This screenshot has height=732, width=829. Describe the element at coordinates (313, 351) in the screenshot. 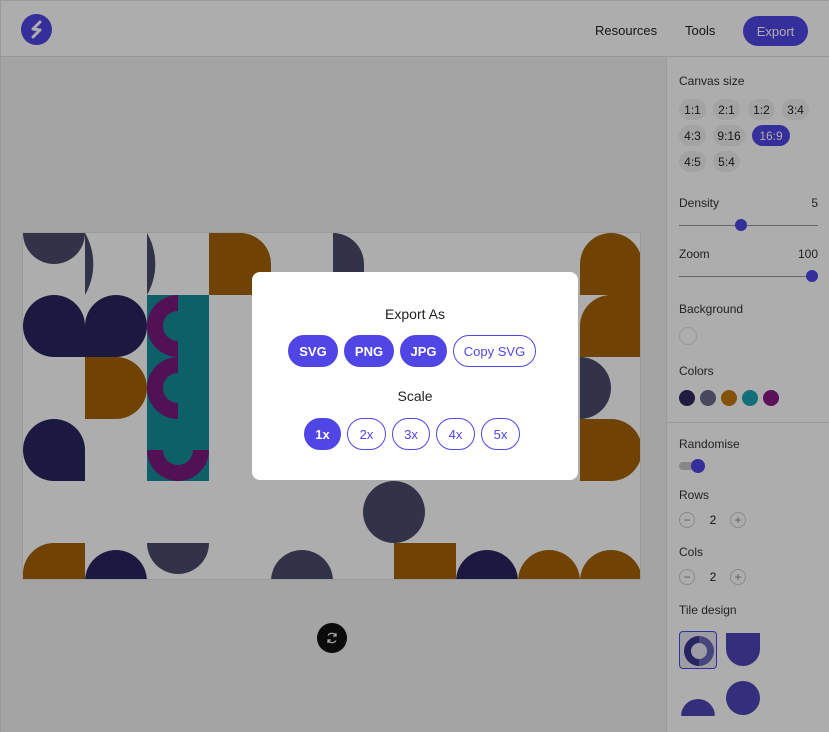

I see `export-svg-button: SVG` at that location.